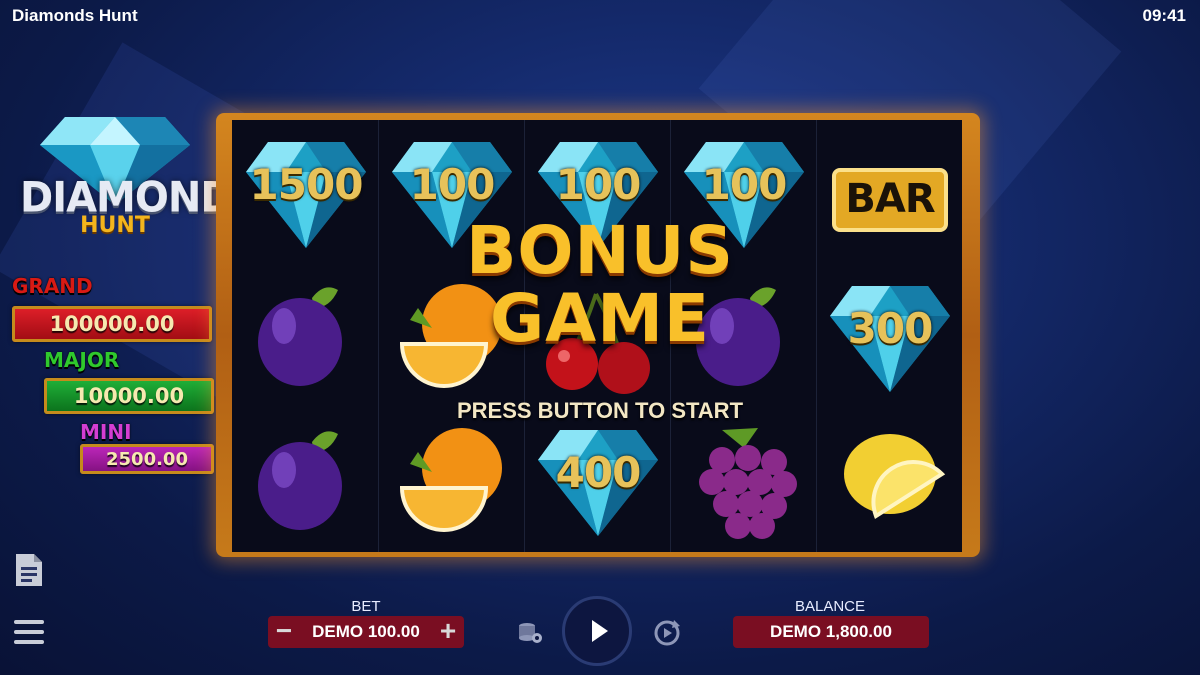  Describe the element at coordinates (147, 459) in the screenshot. I see `jackpot-mini-value: 2500.00` at that location.